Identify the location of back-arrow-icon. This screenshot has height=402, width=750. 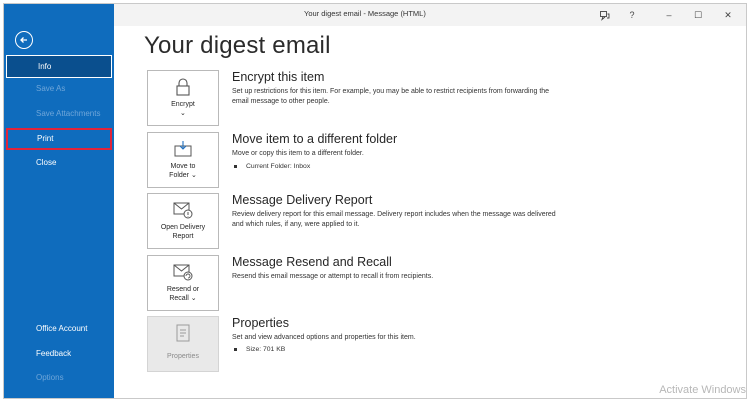
(24, 40).